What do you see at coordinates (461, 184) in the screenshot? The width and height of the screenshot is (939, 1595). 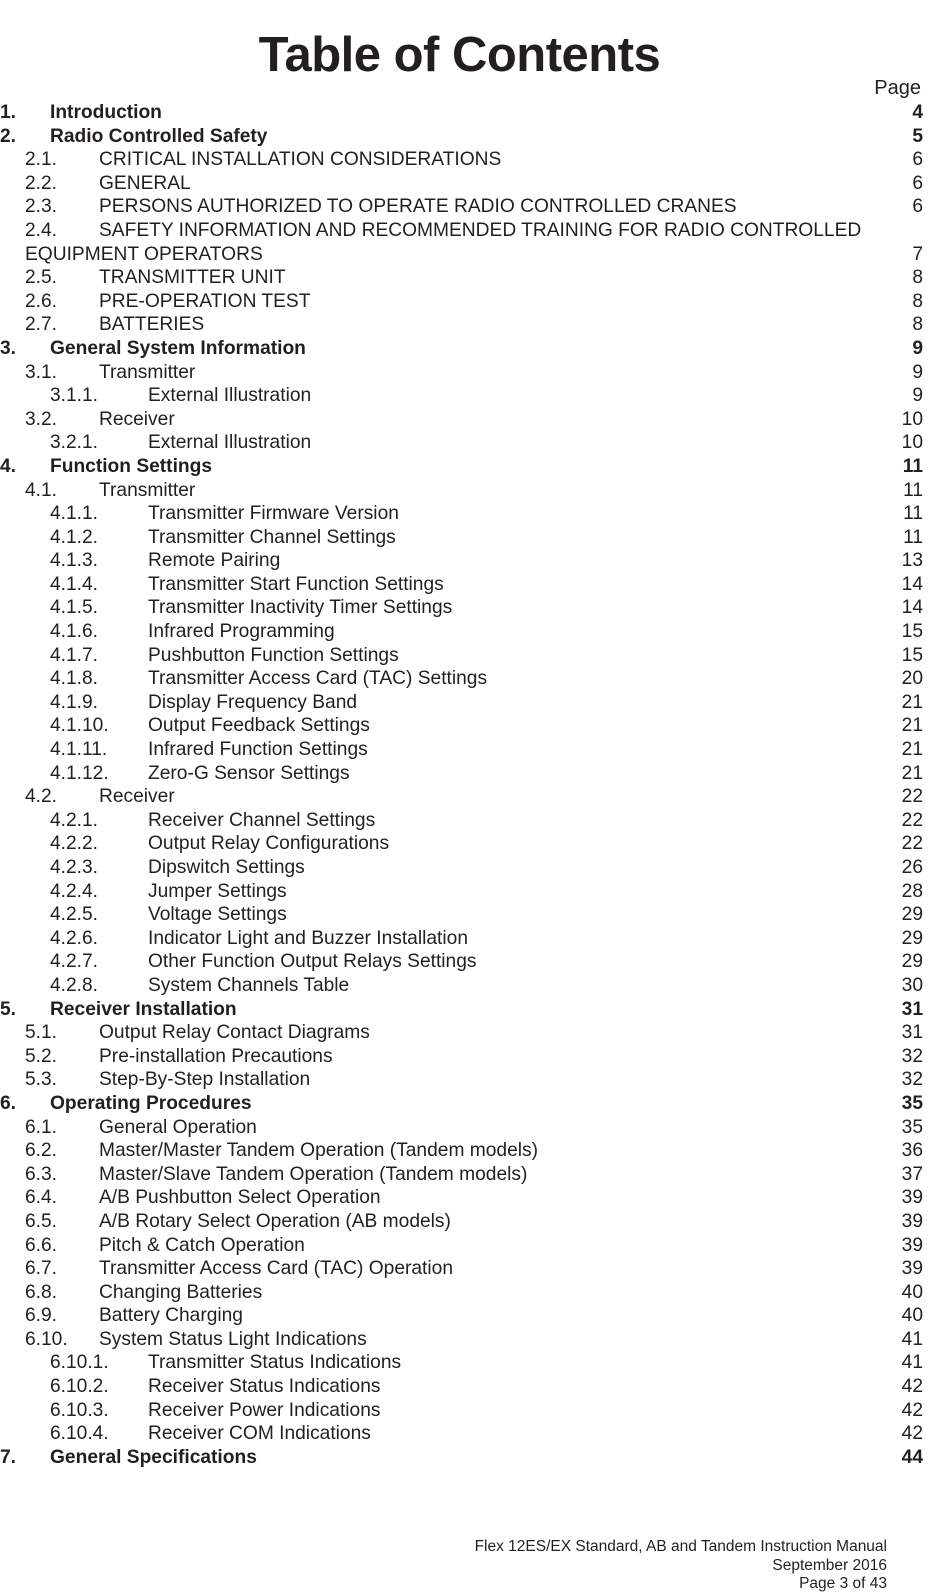 I see `toc-subsection-entry: 2.2. GENERAL 6` at bounding box center [461, 184].